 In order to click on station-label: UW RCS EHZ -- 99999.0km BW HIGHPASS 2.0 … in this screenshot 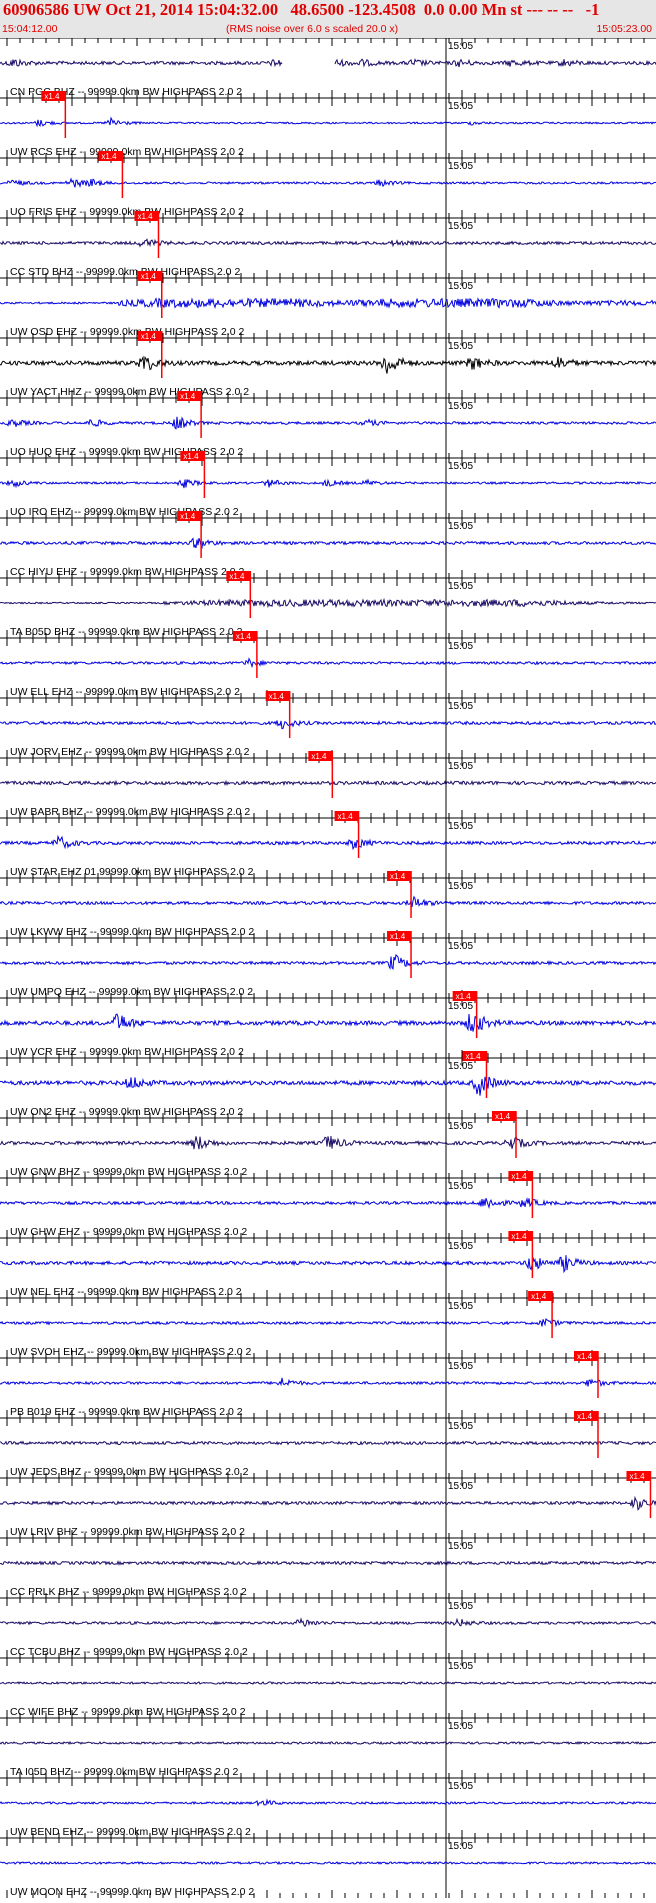, I will do `click(127, 152)`.